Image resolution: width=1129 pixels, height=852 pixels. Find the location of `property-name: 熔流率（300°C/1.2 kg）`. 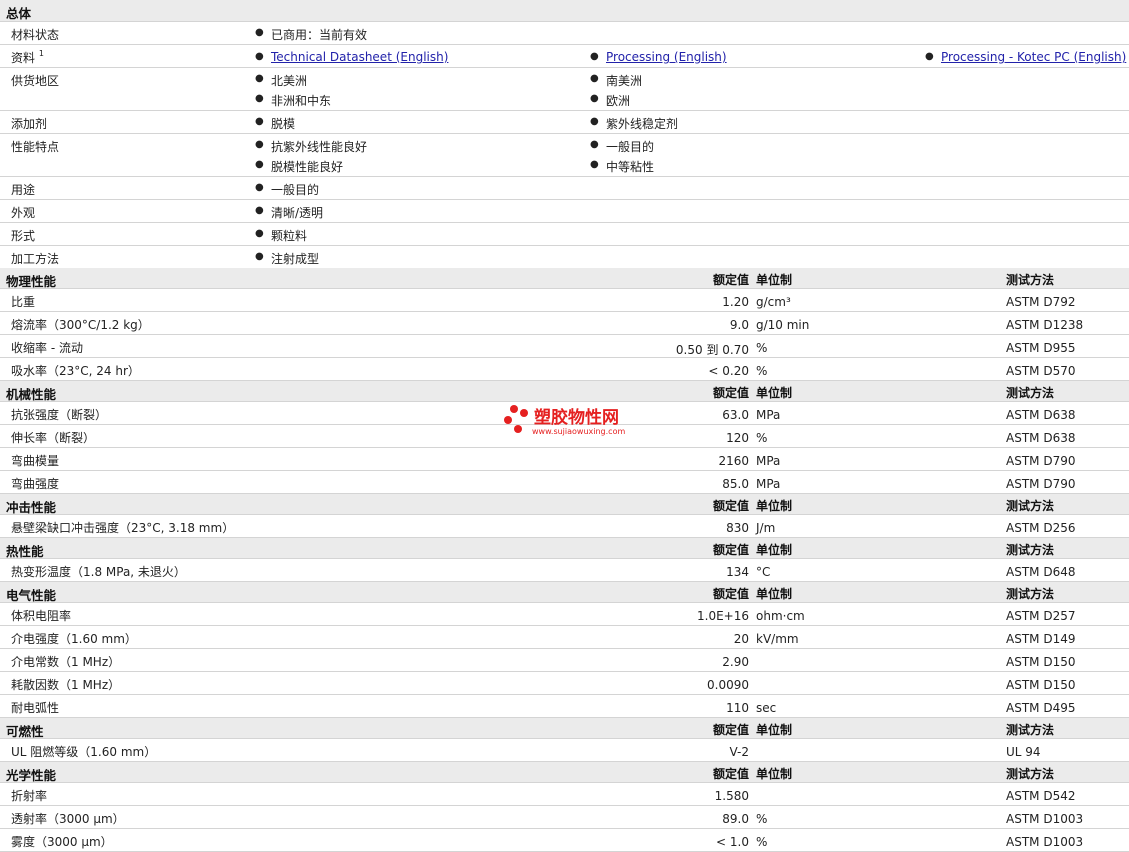

property-name: 熔流率（300°C/1.2 kg） is located at coordinates (80, 325).